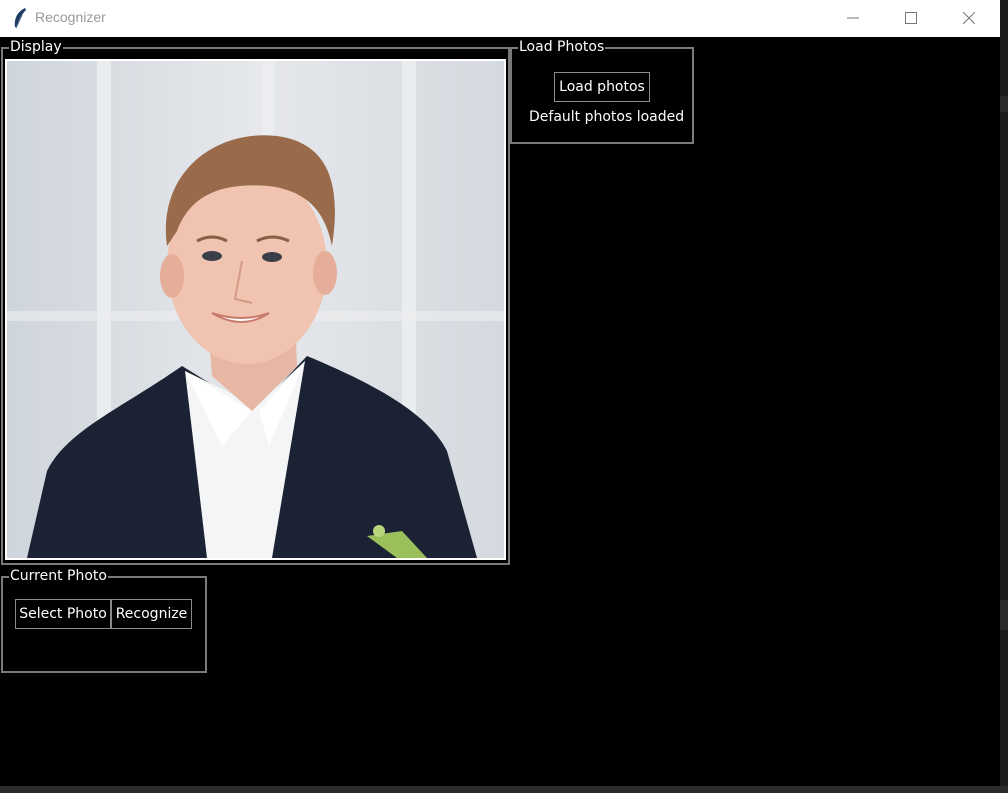 The width and height of the screenshot is (1008, 793). What do you see at coordinates (607, 117) in the screenshot?
I see `load-status-label: Default photos loaded` at bounding box center [607, 117].